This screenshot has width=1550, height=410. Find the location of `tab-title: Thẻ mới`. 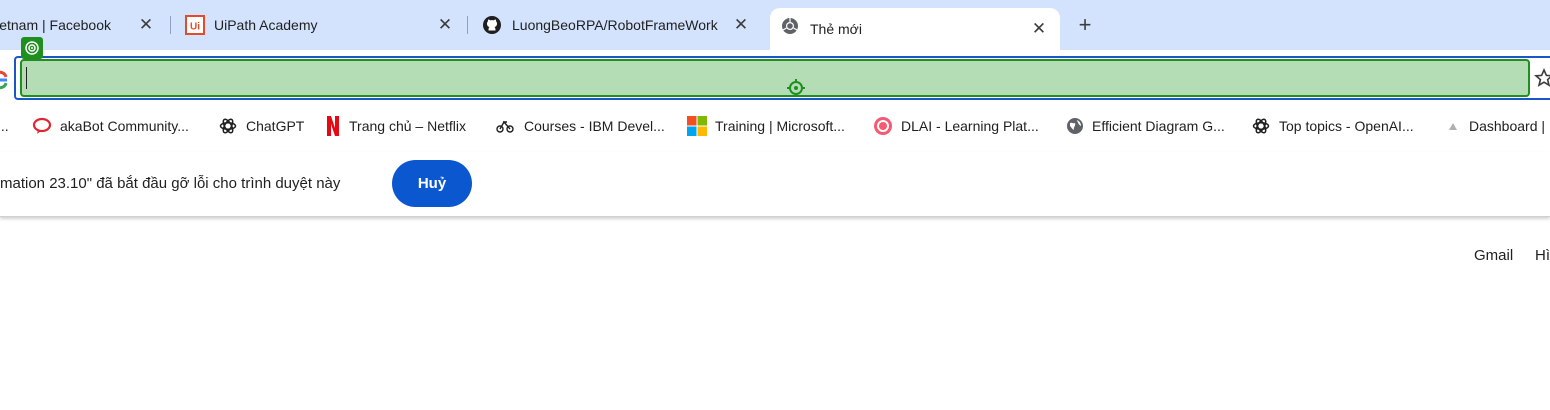

tab-title: Thẻ mới is located at coordinates (836, 29).